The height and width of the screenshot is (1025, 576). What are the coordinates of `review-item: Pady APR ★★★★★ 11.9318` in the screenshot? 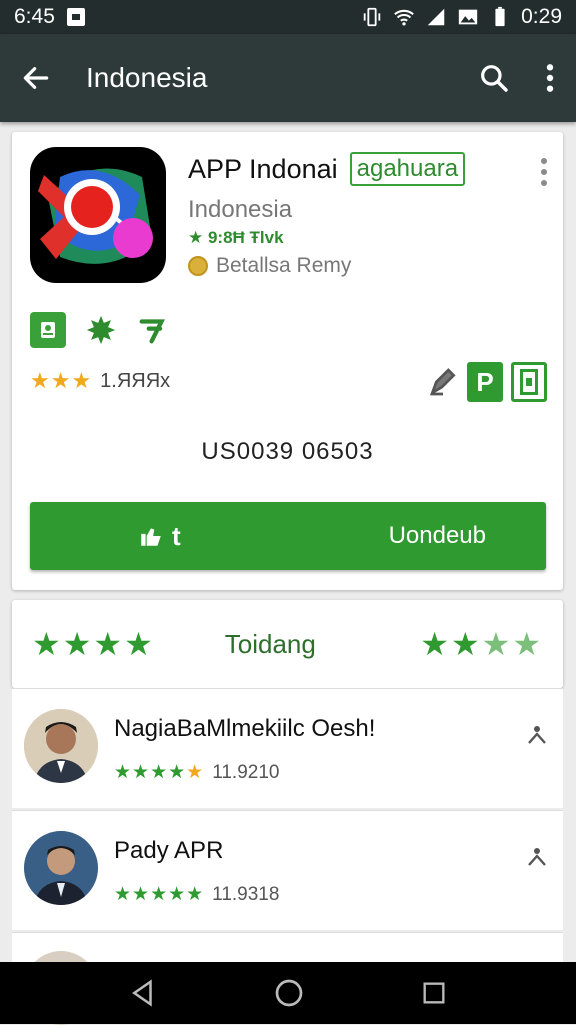 It's located at (287, 870).